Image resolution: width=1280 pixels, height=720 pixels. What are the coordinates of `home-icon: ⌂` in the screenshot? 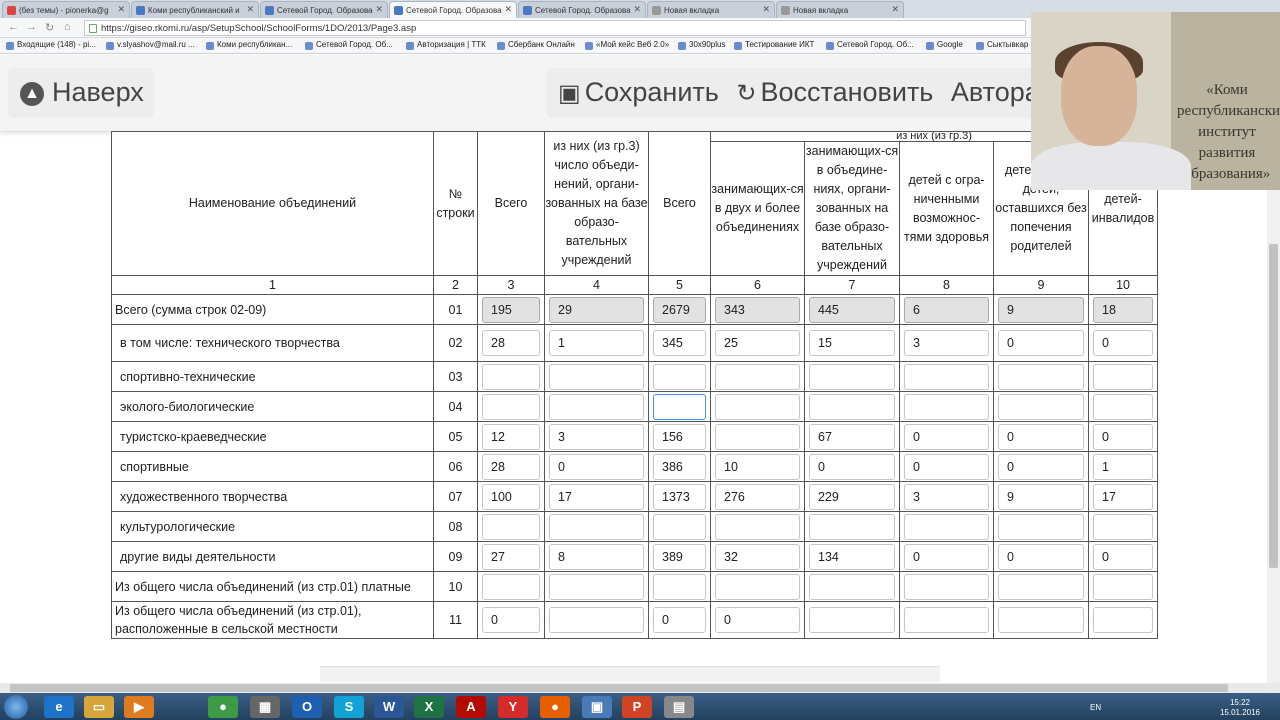 It's located at (67, 27).